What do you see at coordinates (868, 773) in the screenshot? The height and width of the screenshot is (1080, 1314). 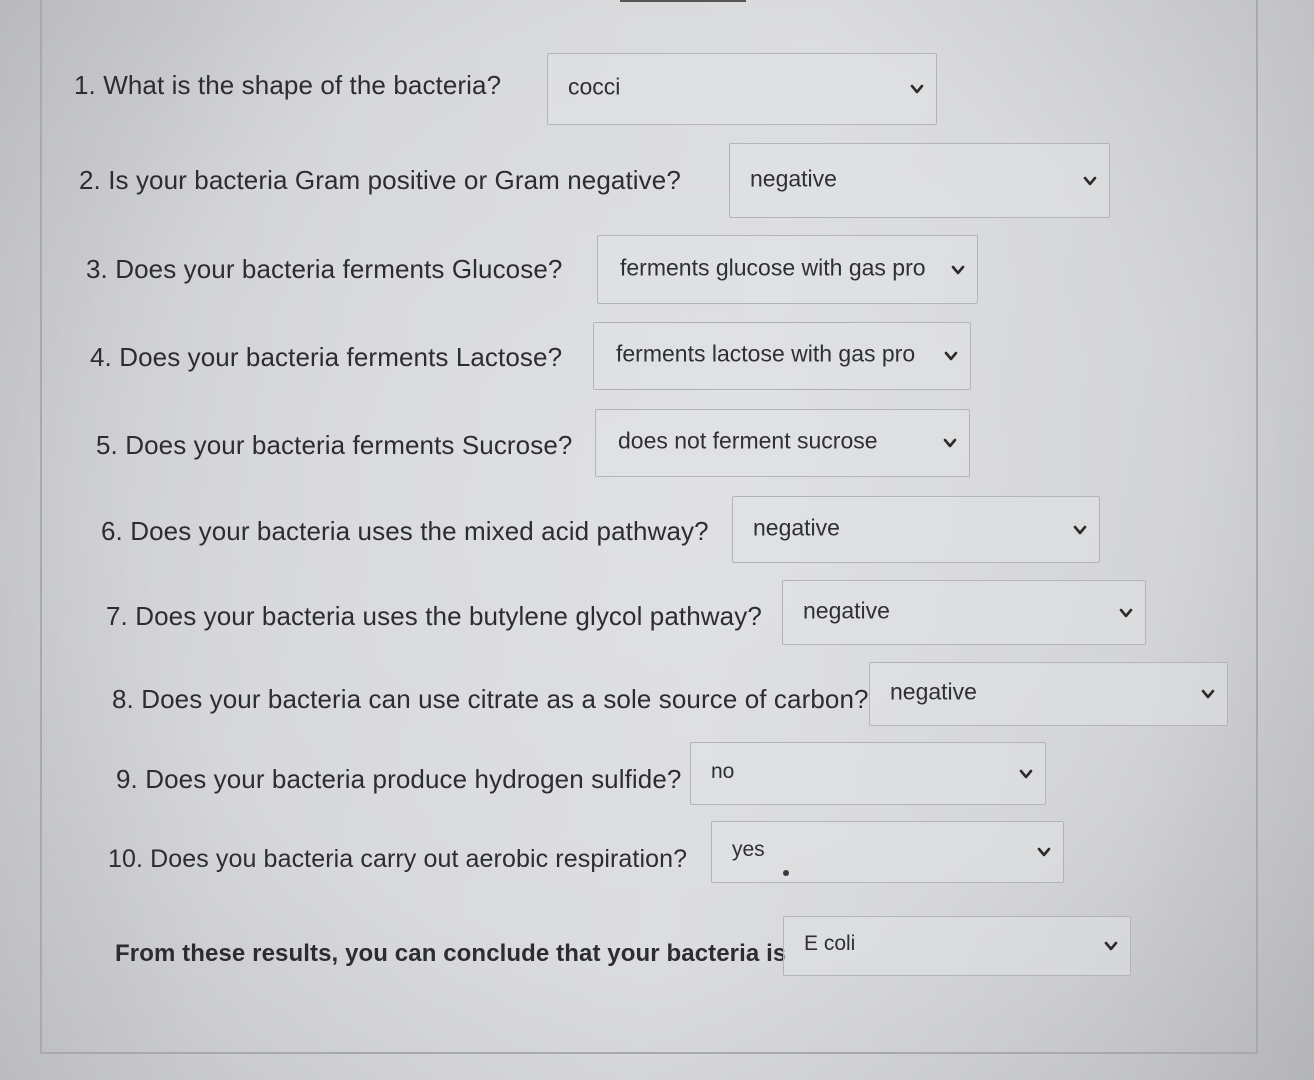 I see `question-9-select: no` at bounding box center [868, 773].